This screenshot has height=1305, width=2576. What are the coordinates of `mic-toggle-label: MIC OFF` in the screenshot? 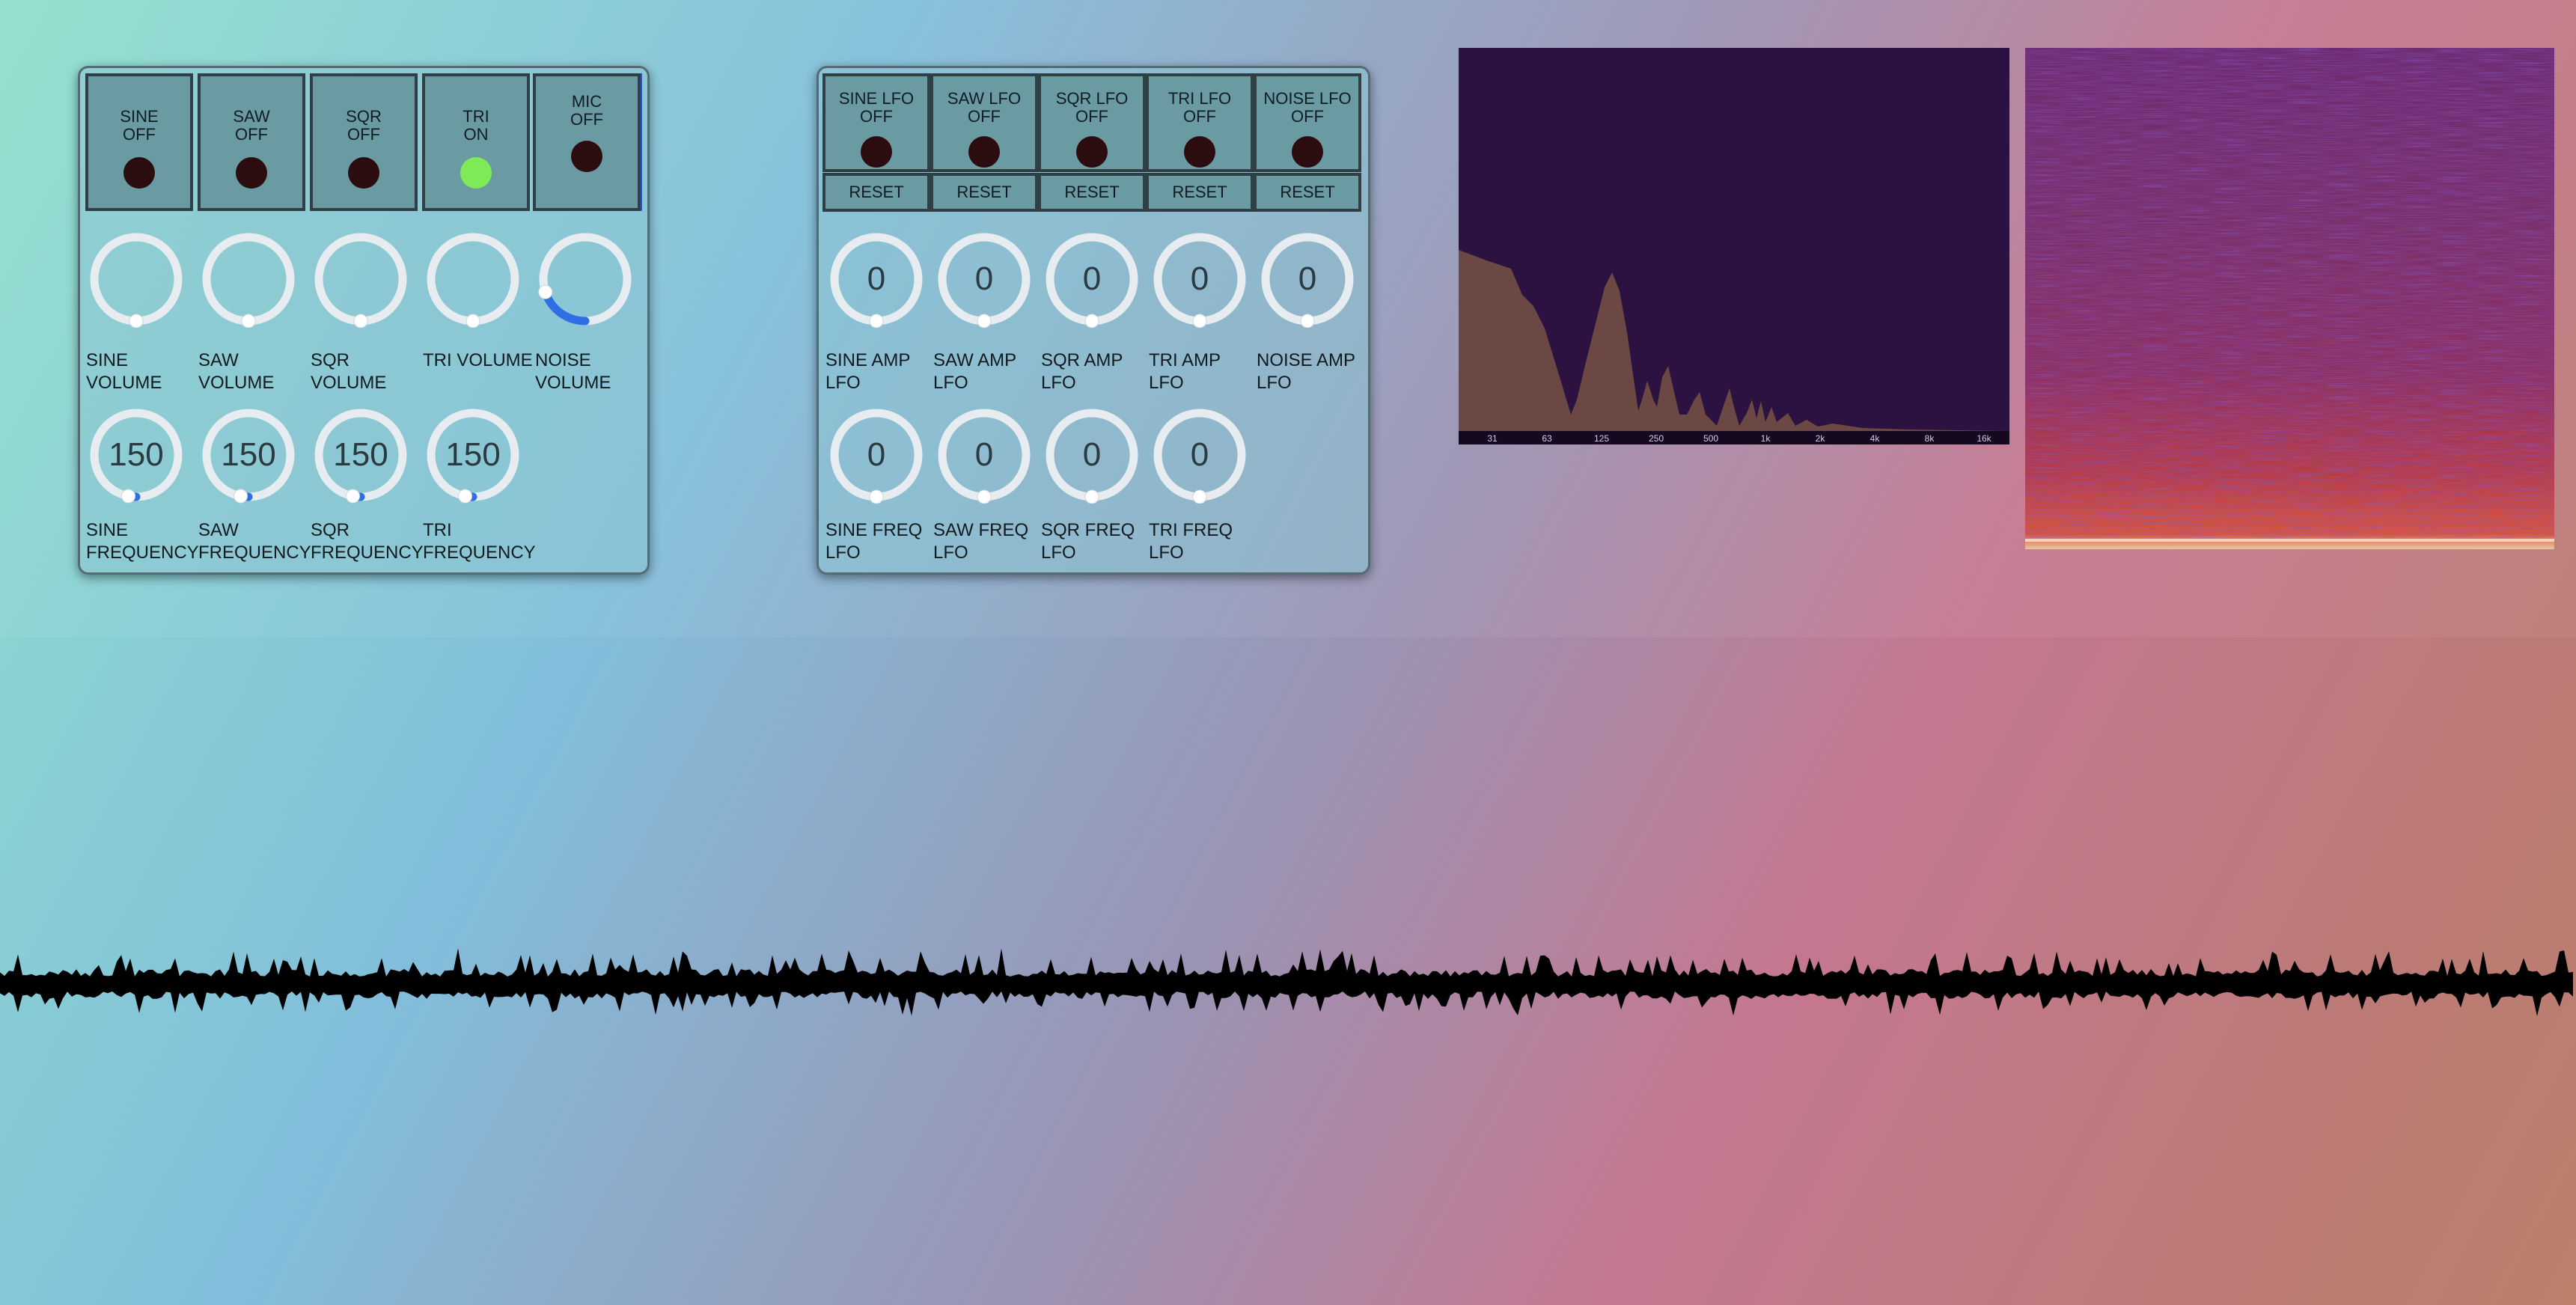 It's located at (586, 110).